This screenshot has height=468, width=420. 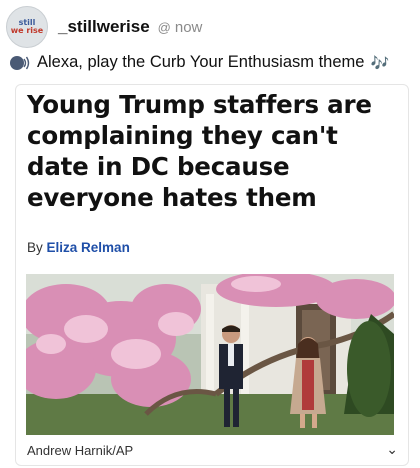 I want to click on article-byline: By Eliza Relman, so click(x=78, y=247).